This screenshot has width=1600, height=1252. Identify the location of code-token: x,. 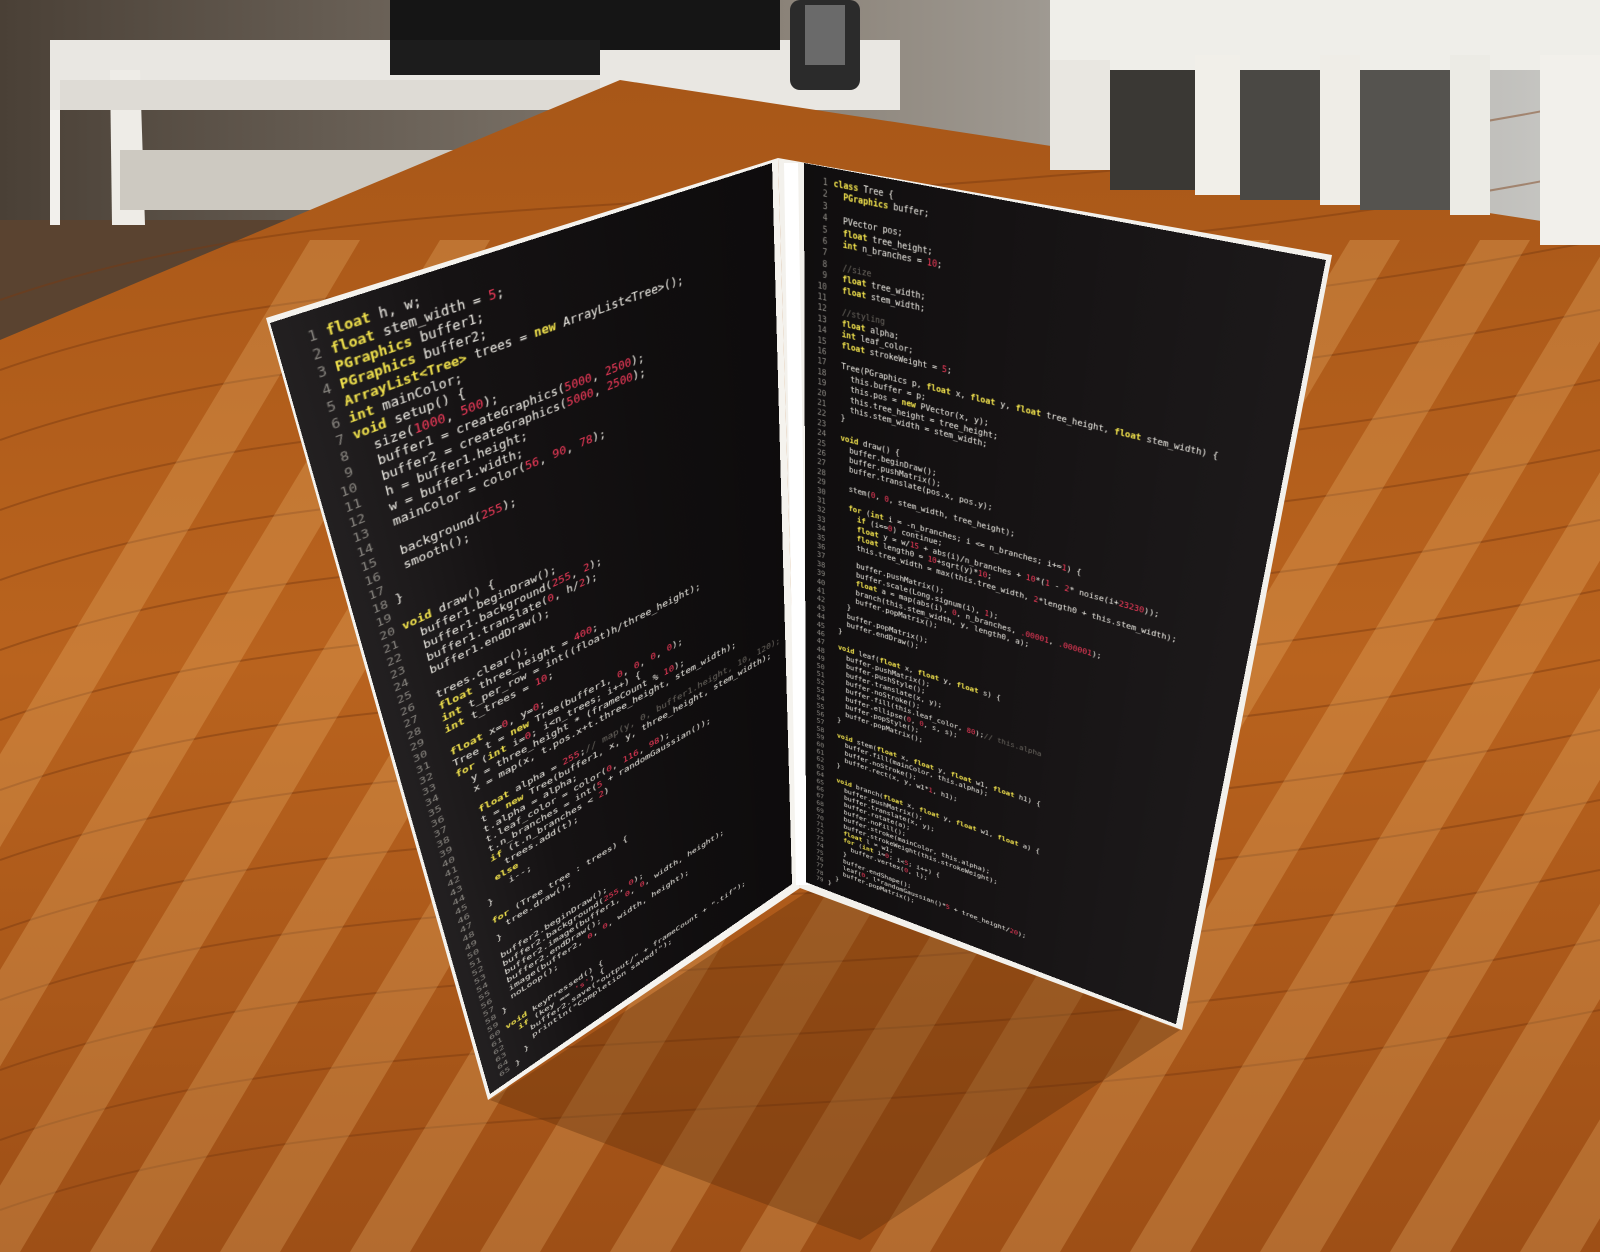
(960, 395).